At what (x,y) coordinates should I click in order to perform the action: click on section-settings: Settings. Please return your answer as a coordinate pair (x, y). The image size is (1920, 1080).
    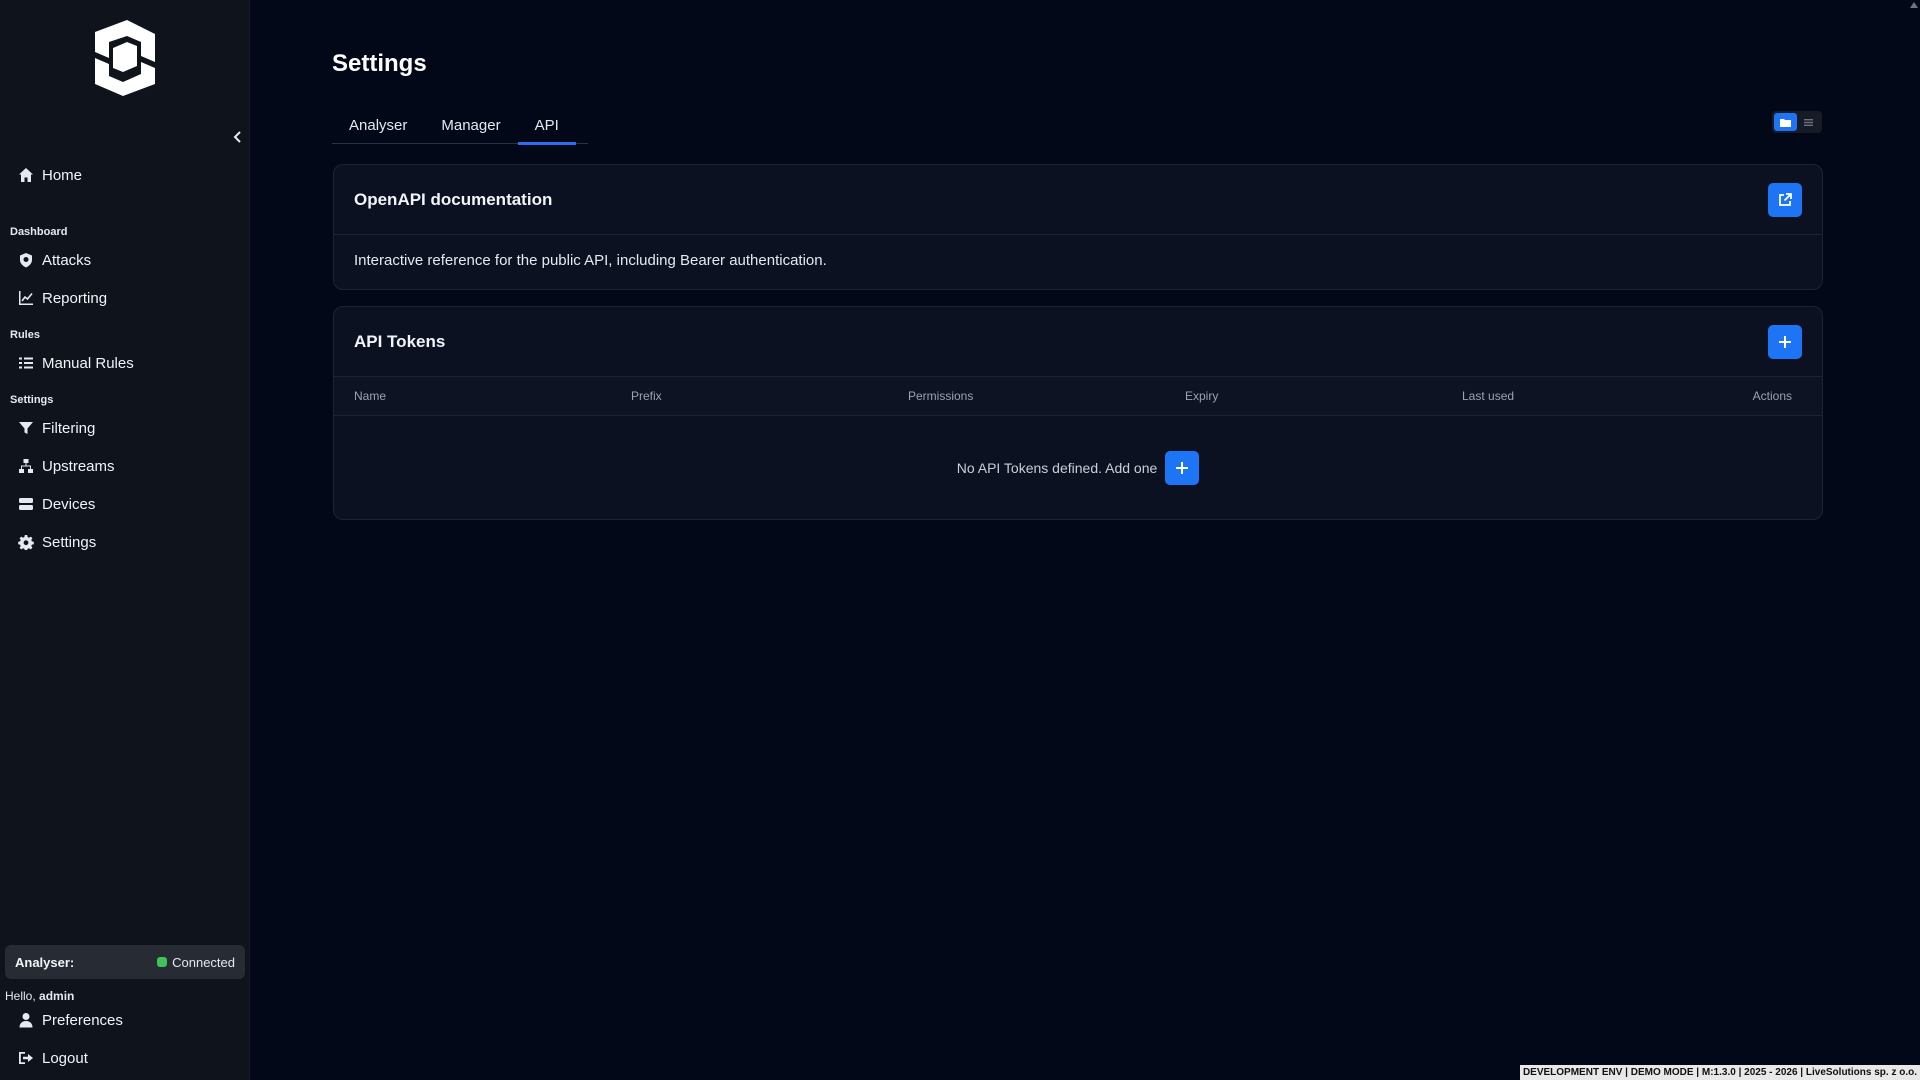
    Looking at the image, I should click on (32, 400).